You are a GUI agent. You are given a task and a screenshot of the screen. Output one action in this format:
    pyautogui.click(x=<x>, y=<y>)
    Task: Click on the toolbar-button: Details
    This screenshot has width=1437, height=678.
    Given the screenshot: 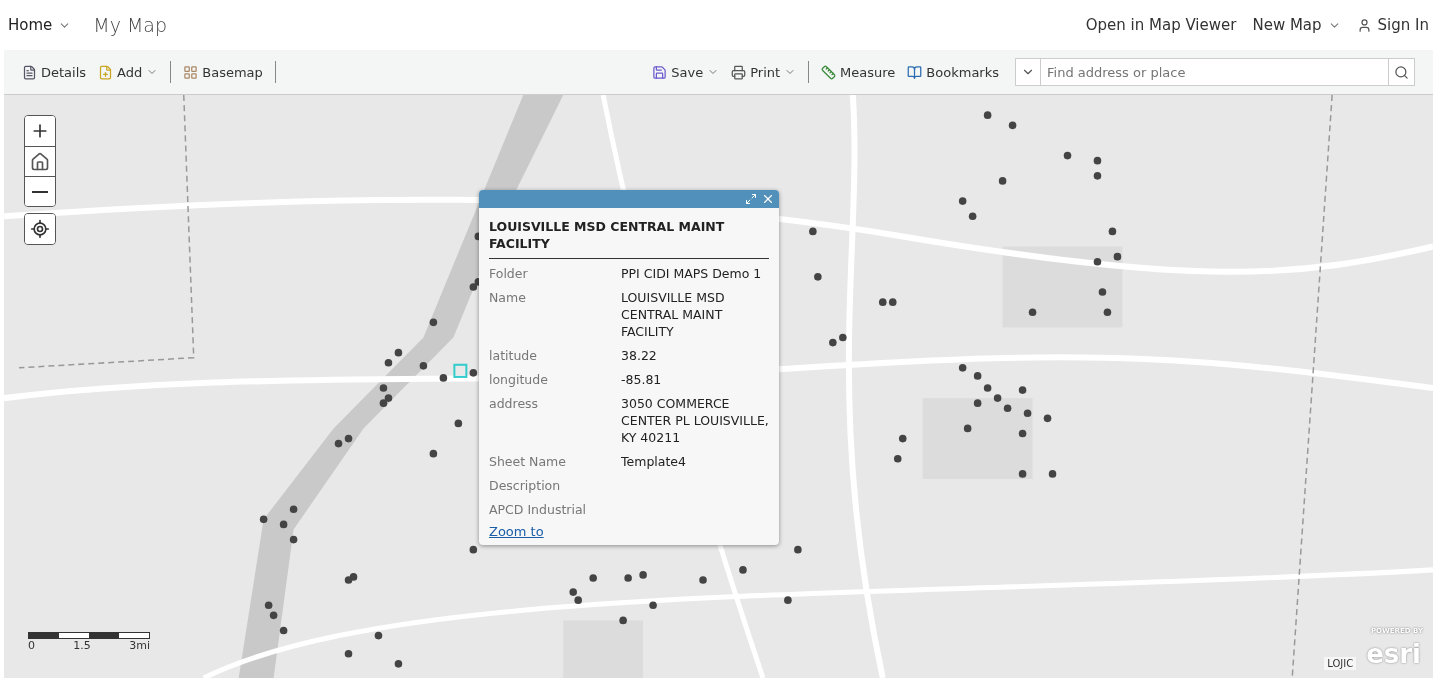 What is the action you would take?
    pyautogui.click(x=54, y=72)
    